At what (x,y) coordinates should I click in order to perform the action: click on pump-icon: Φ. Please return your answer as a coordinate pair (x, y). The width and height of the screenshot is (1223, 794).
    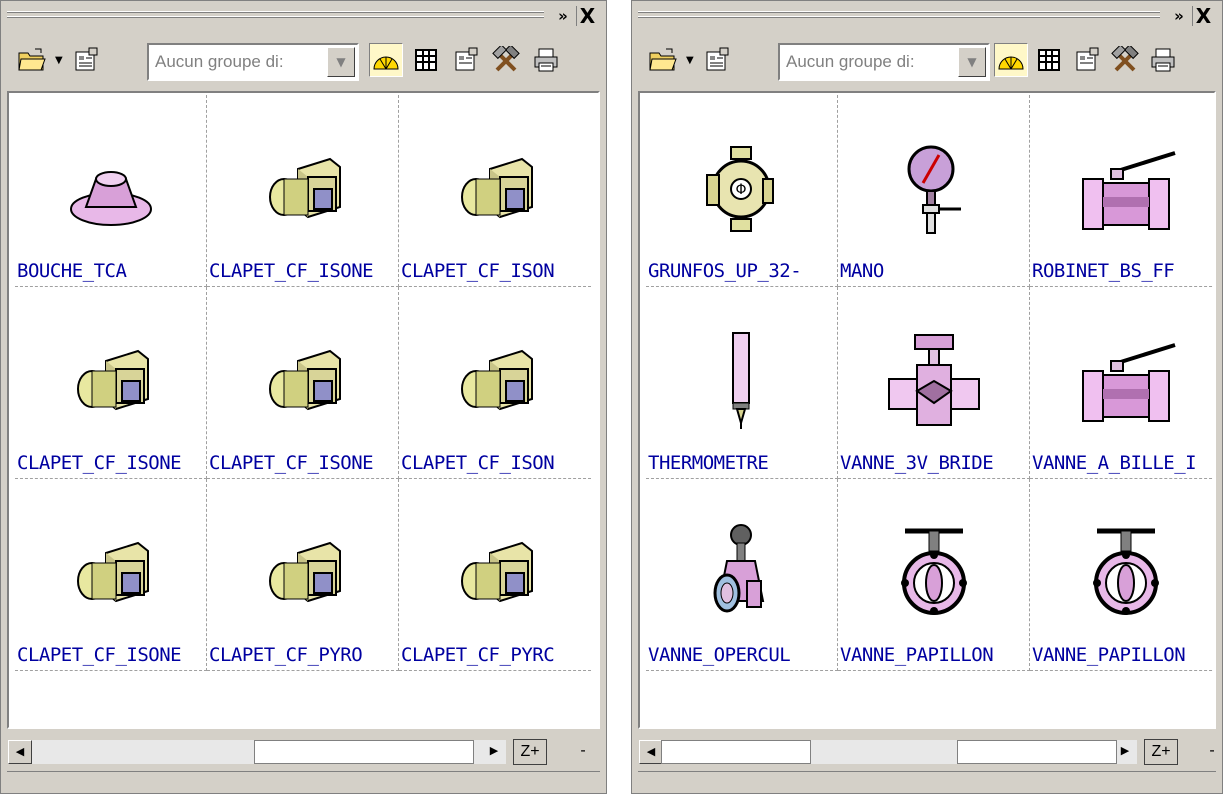
    Looking at the image, I should click on (742, 189).